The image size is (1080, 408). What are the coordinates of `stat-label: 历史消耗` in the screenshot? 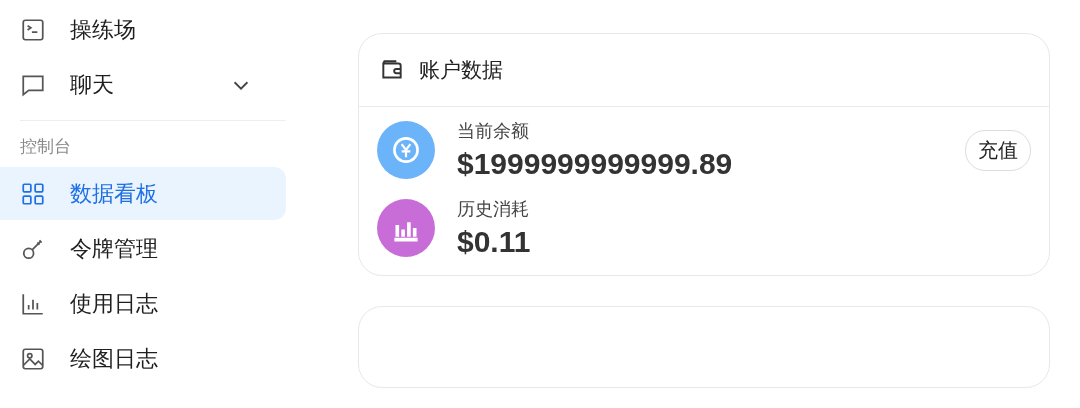 It's located at (493, 209).